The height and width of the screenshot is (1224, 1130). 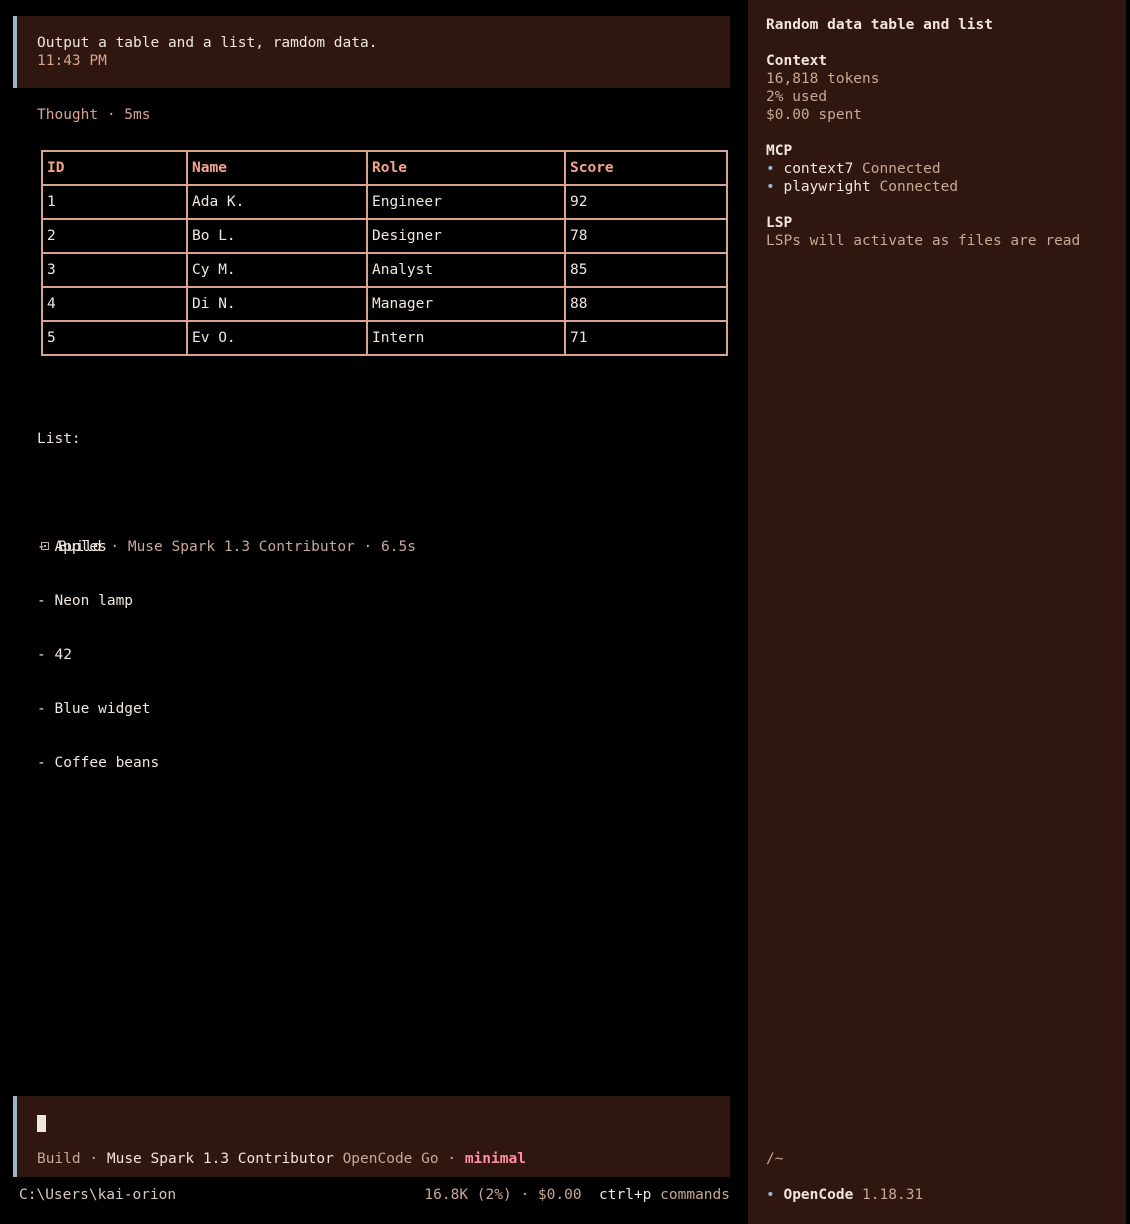 What do you see at coordinates (879, 25) in the screenshot?
I see `session-title: Random data table and list` at bounding box center [879, 25].